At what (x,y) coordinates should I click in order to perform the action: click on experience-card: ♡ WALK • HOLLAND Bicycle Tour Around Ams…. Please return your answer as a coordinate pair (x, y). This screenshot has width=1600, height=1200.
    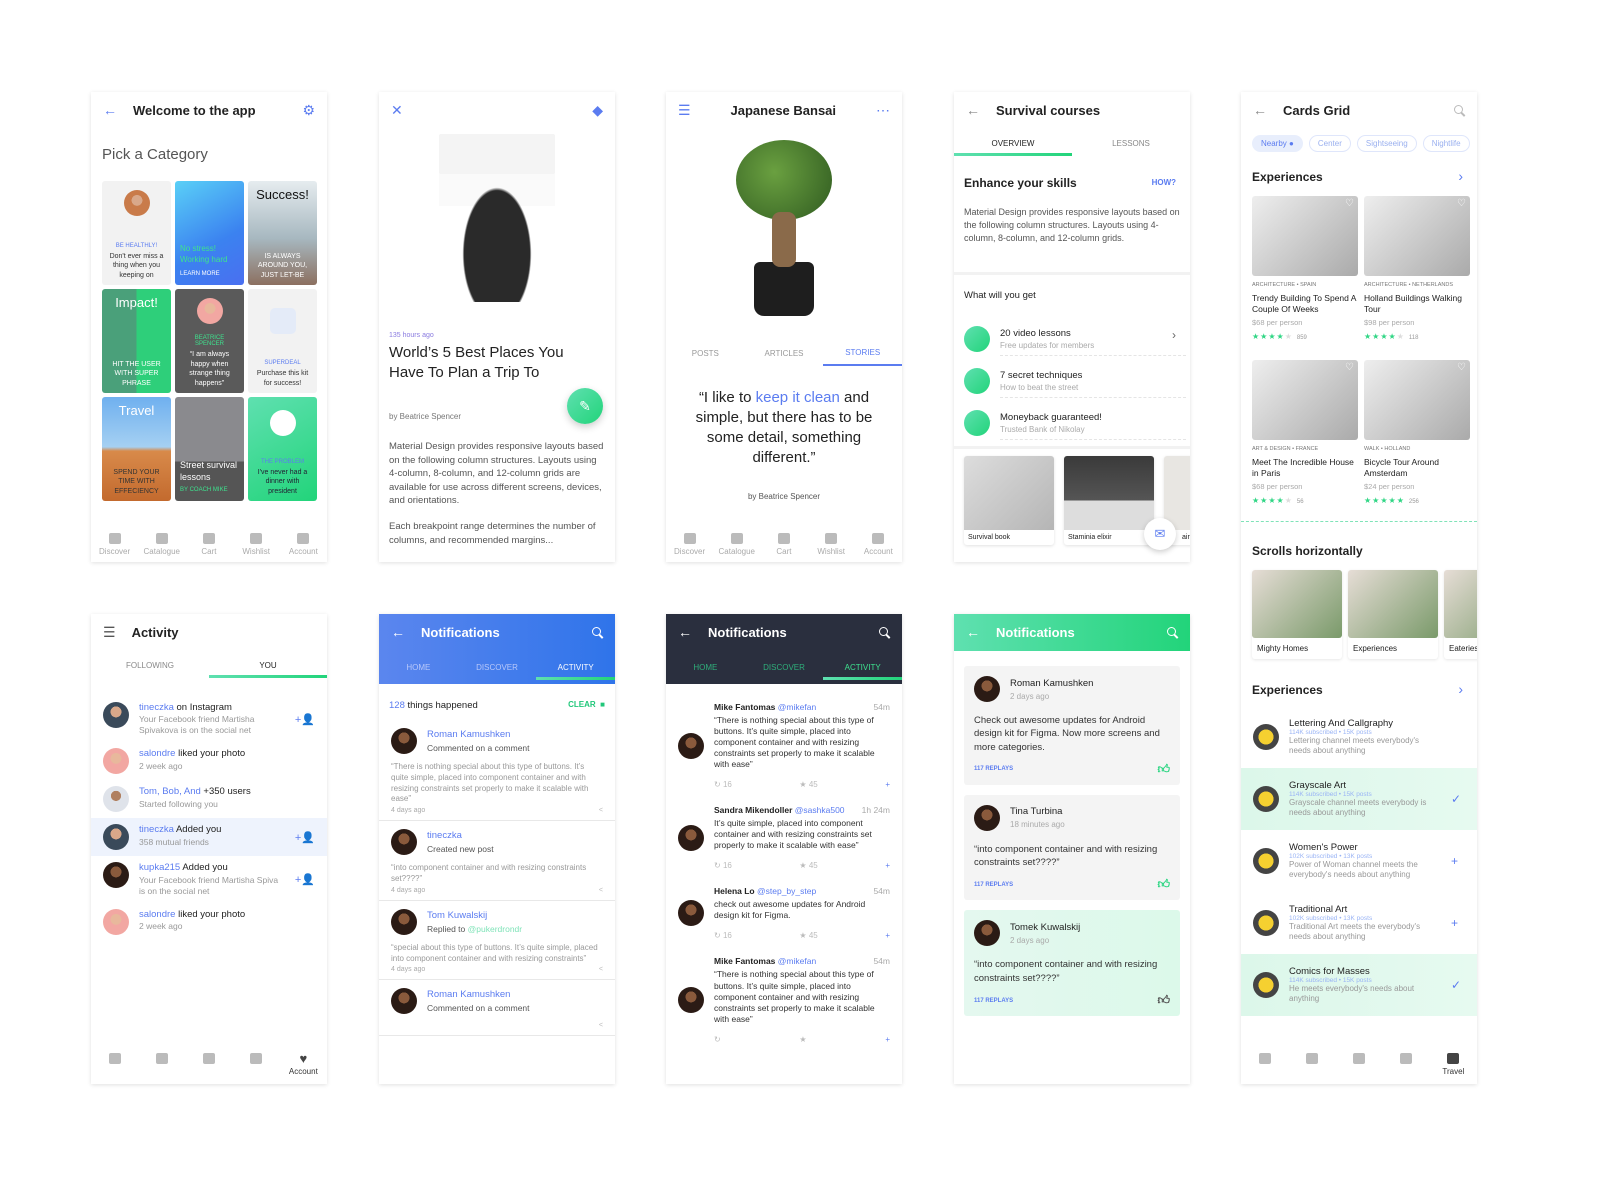
    Looking at the image, I should click on (1417, 438).